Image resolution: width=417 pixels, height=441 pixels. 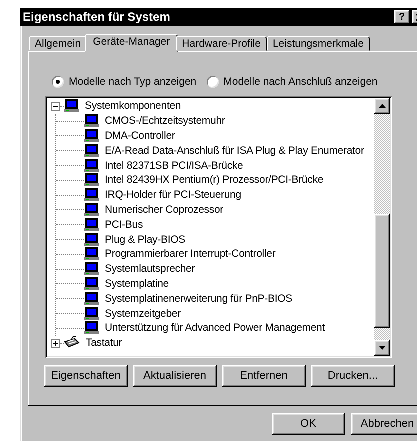 What do you see at coordinates (124, 224) in the screenshot?
I see `tree-item: PCI-Bus` at bounding box center [124, 224].